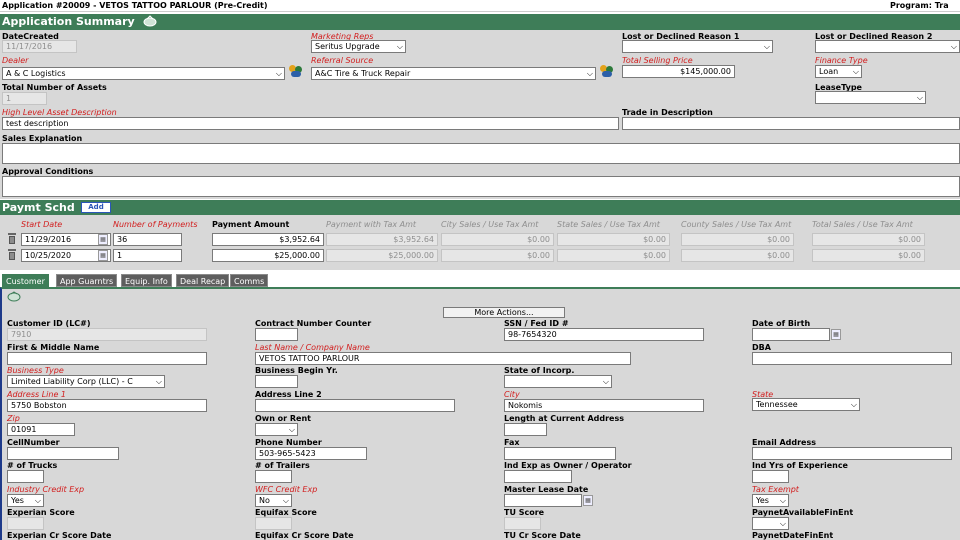 The width and height of the screenshot is (960, 540). What do you see at coordinates (143, 73) in the screenshot?
I see `dealer-select: A & C Logistics ⌵` at bounding box center [143, 73].